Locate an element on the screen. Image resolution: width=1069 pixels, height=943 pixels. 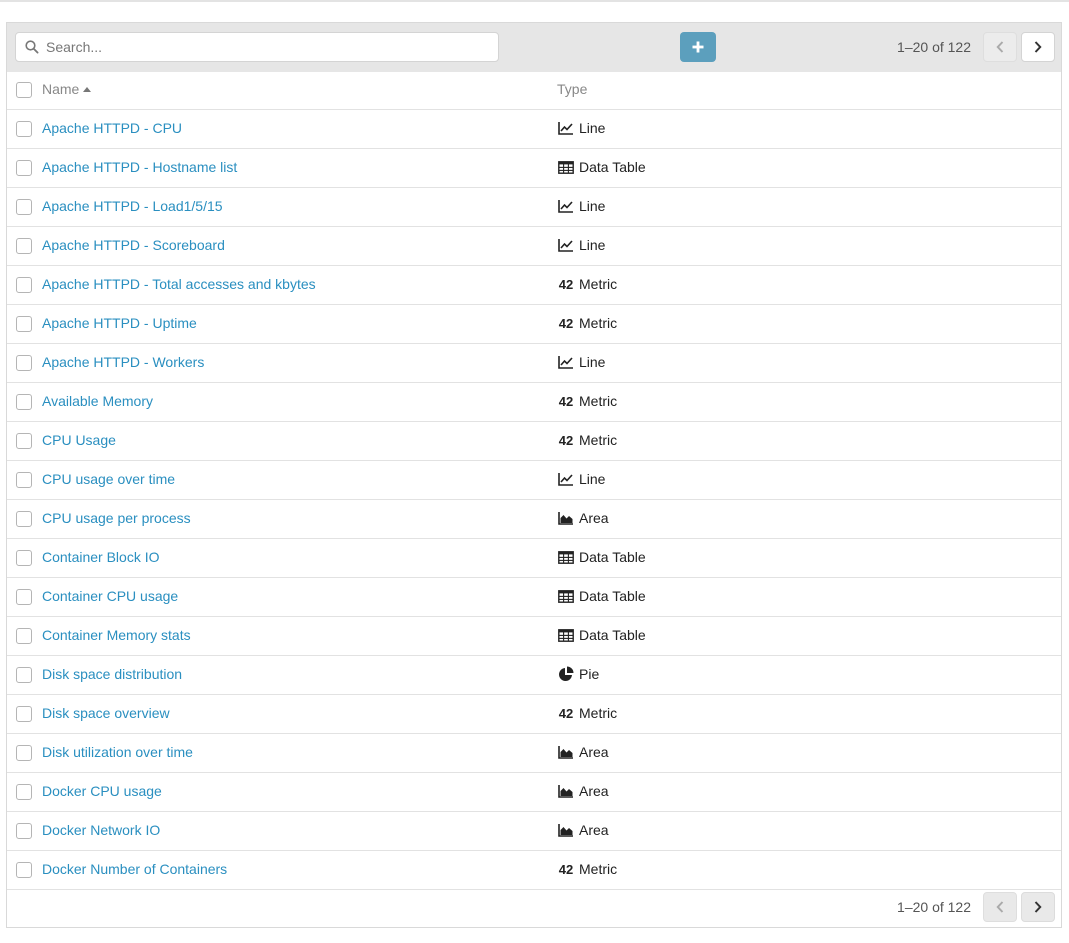
visualization-name-link: Container CPU usage is located at coordinates (110, 596).